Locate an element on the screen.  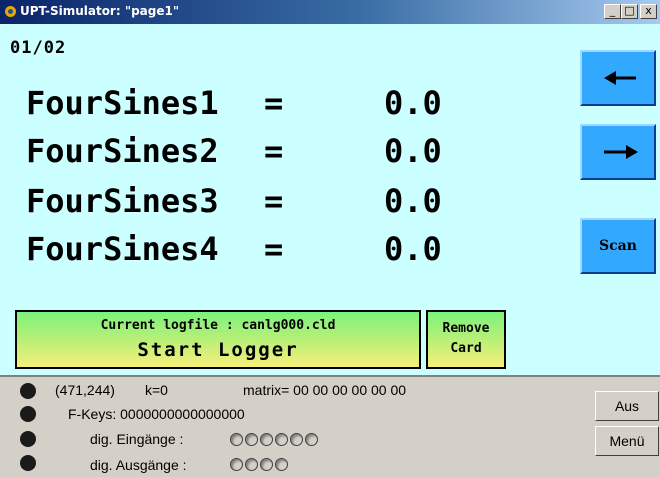
scan-button-label: Scan is located at coordinates (618, 246).